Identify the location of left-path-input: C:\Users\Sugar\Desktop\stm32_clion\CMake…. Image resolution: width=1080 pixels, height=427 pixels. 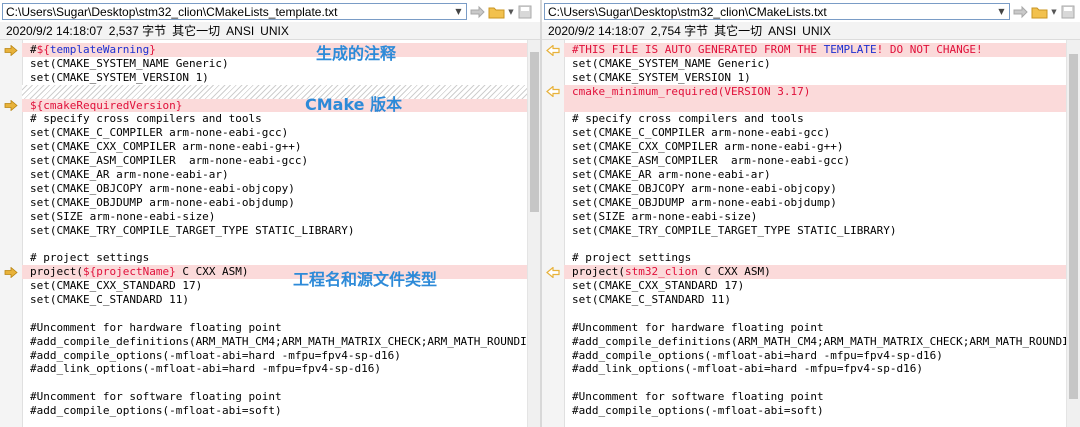
(234, 11).